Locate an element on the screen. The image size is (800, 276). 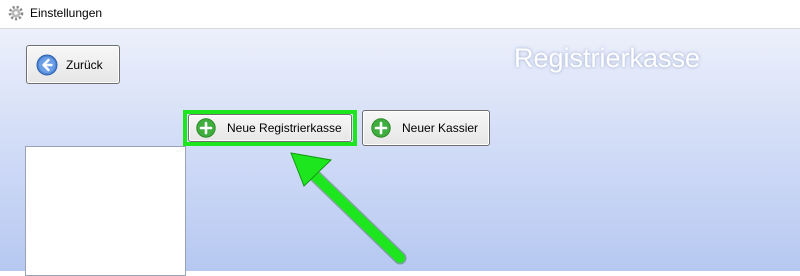
page-title: Registrierkasse is located at coordinates (607, 58).